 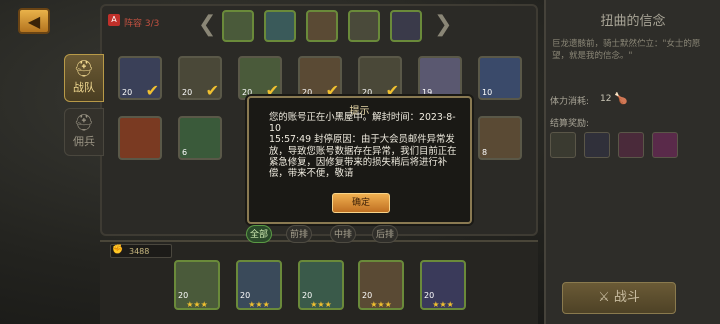 I want to click on filter-back: 后排, so click(x=385, y=234).